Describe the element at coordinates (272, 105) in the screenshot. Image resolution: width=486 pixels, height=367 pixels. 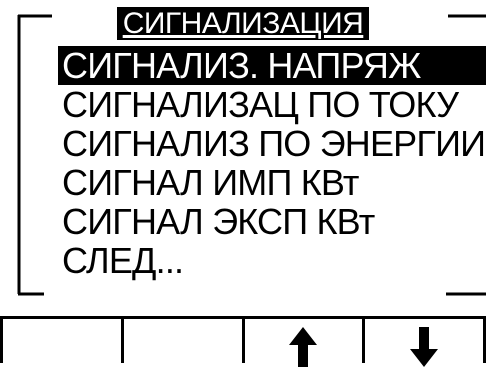
I see `menu-item-current-alarm: СИГНАЛИЗАЦ ПО ТОКУ` at that location.